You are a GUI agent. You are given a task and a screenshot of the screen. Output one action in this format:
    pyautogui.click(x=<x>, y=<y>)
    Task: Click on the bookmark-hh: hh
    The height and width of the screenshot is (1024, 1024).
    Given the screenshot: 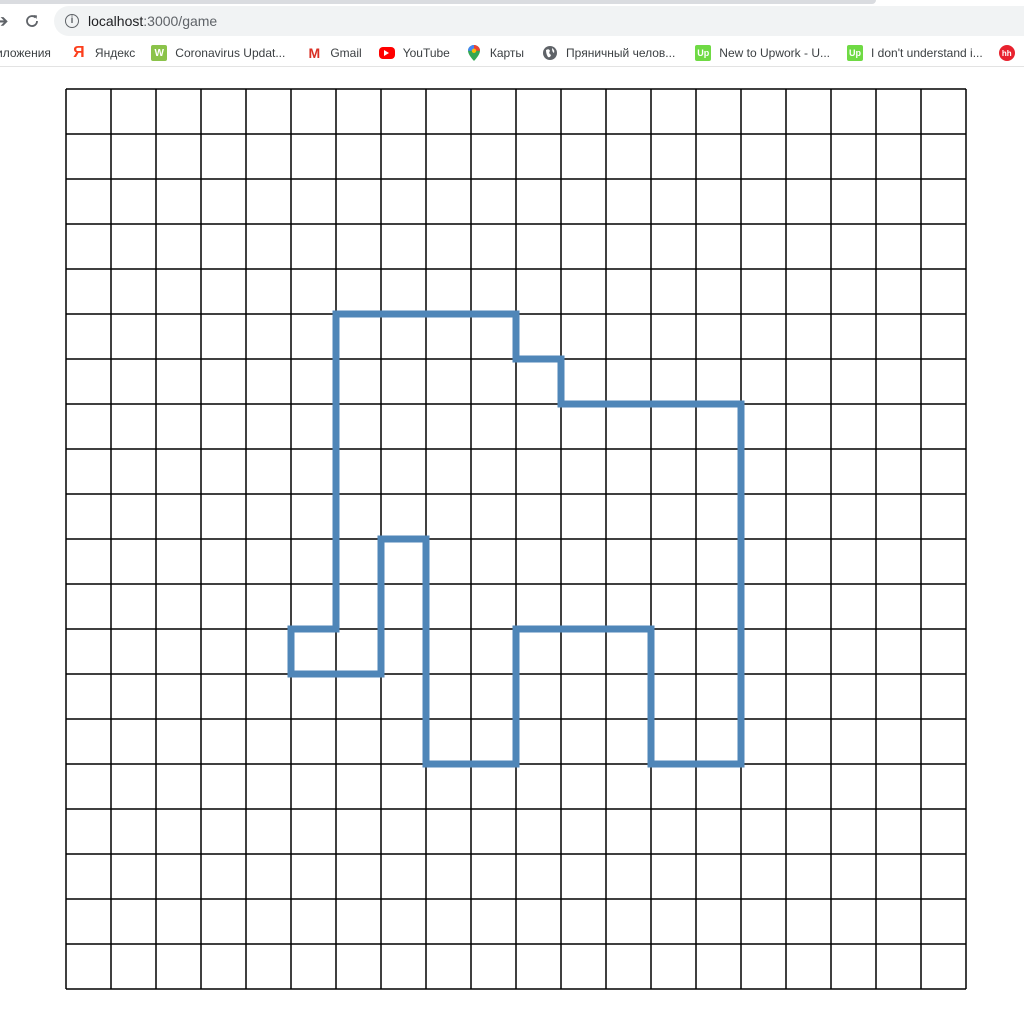 What is the action you would take?
    pyautogui.click(x=1010, y=53)
    